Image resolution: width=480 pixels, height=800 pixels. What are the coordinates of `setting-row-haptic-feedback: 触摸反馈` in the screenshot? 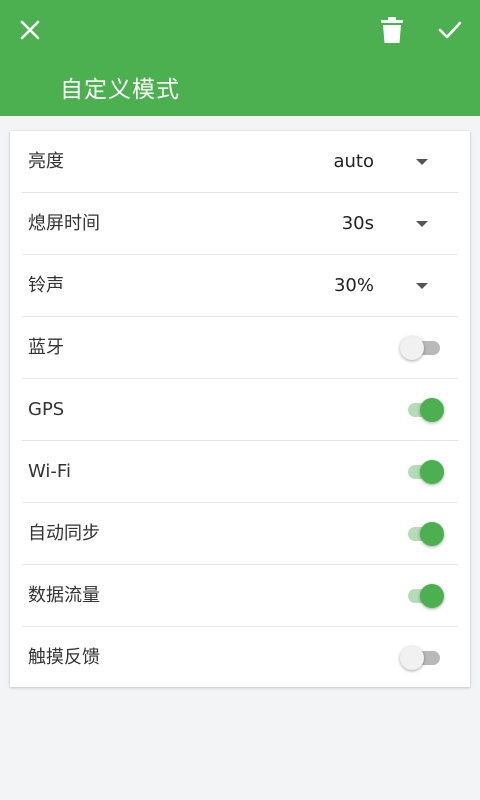 It's located at (240, 657).